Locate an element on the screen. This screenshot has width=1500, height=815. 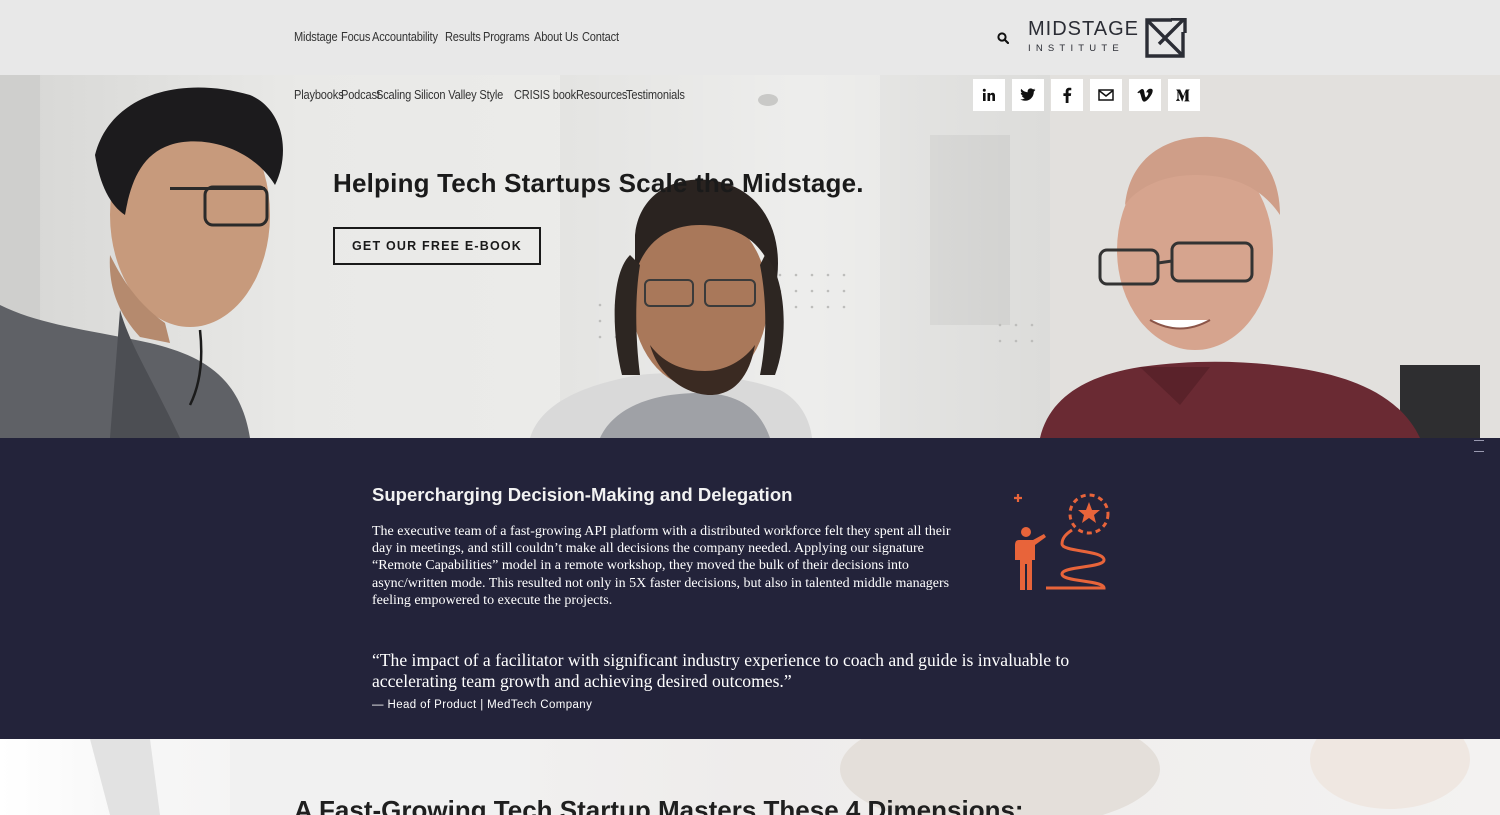
logo-arrow-icon is located at coordinates (1166, 38).